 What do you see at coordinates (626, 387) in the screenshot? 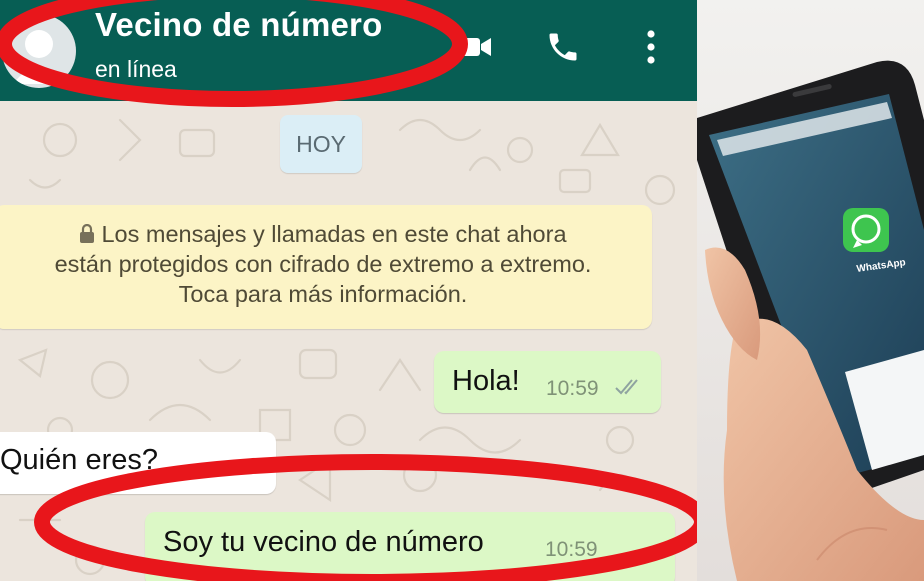
I see `double-check-icon` at bounding box center [626, 387].